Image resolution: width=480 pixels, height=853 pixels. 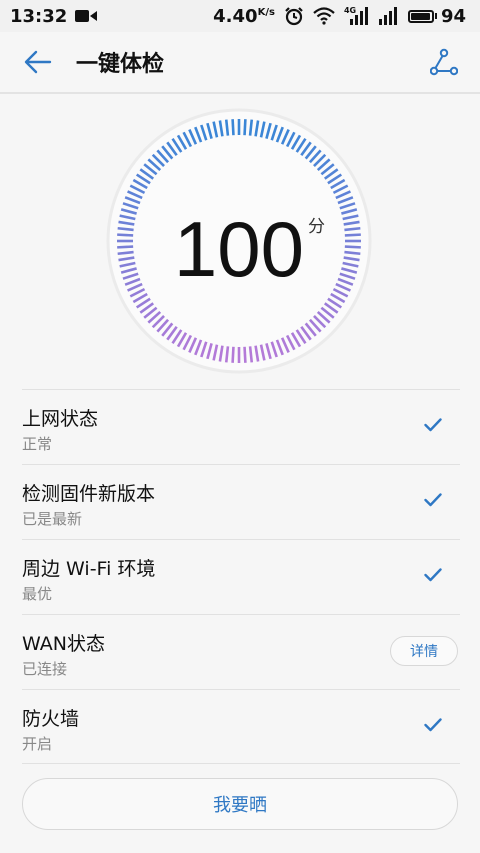 What do you see at coordinates (51, 719) in the screenshot?
I see `item-title: 防火墙` at bounding box center [51, 719].